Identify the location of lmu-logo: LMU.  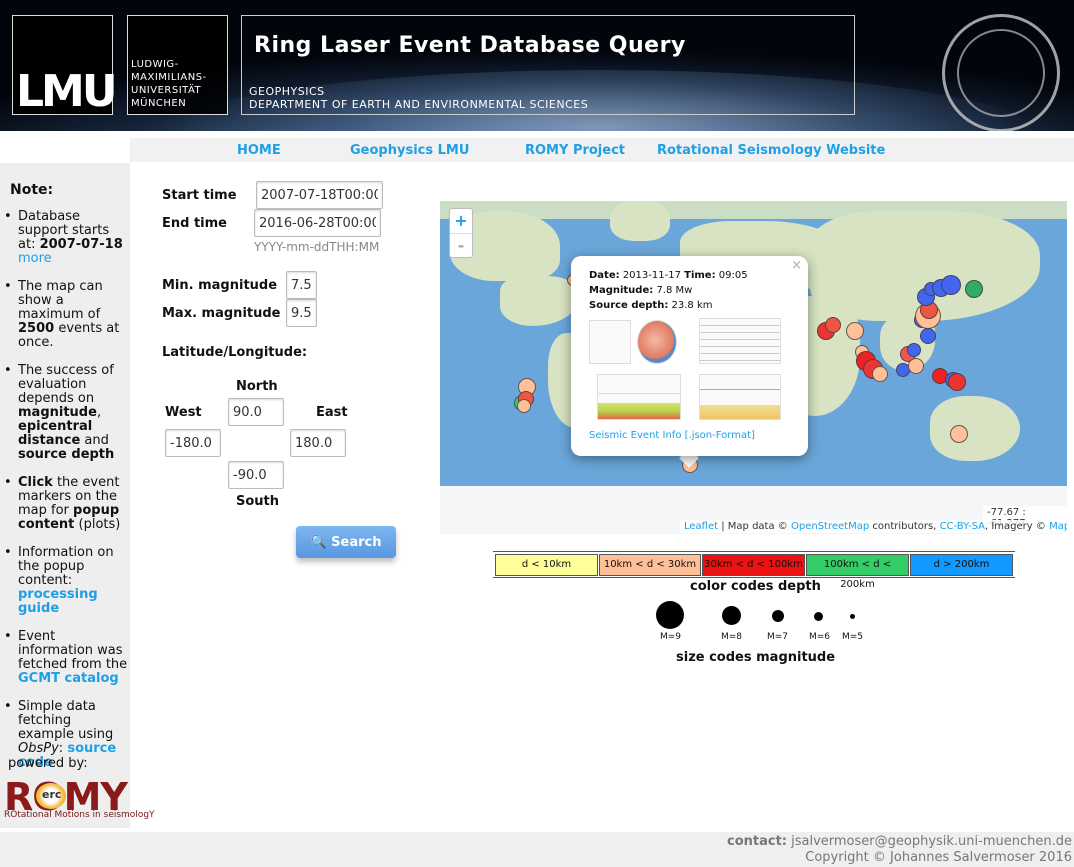
(67, 91).